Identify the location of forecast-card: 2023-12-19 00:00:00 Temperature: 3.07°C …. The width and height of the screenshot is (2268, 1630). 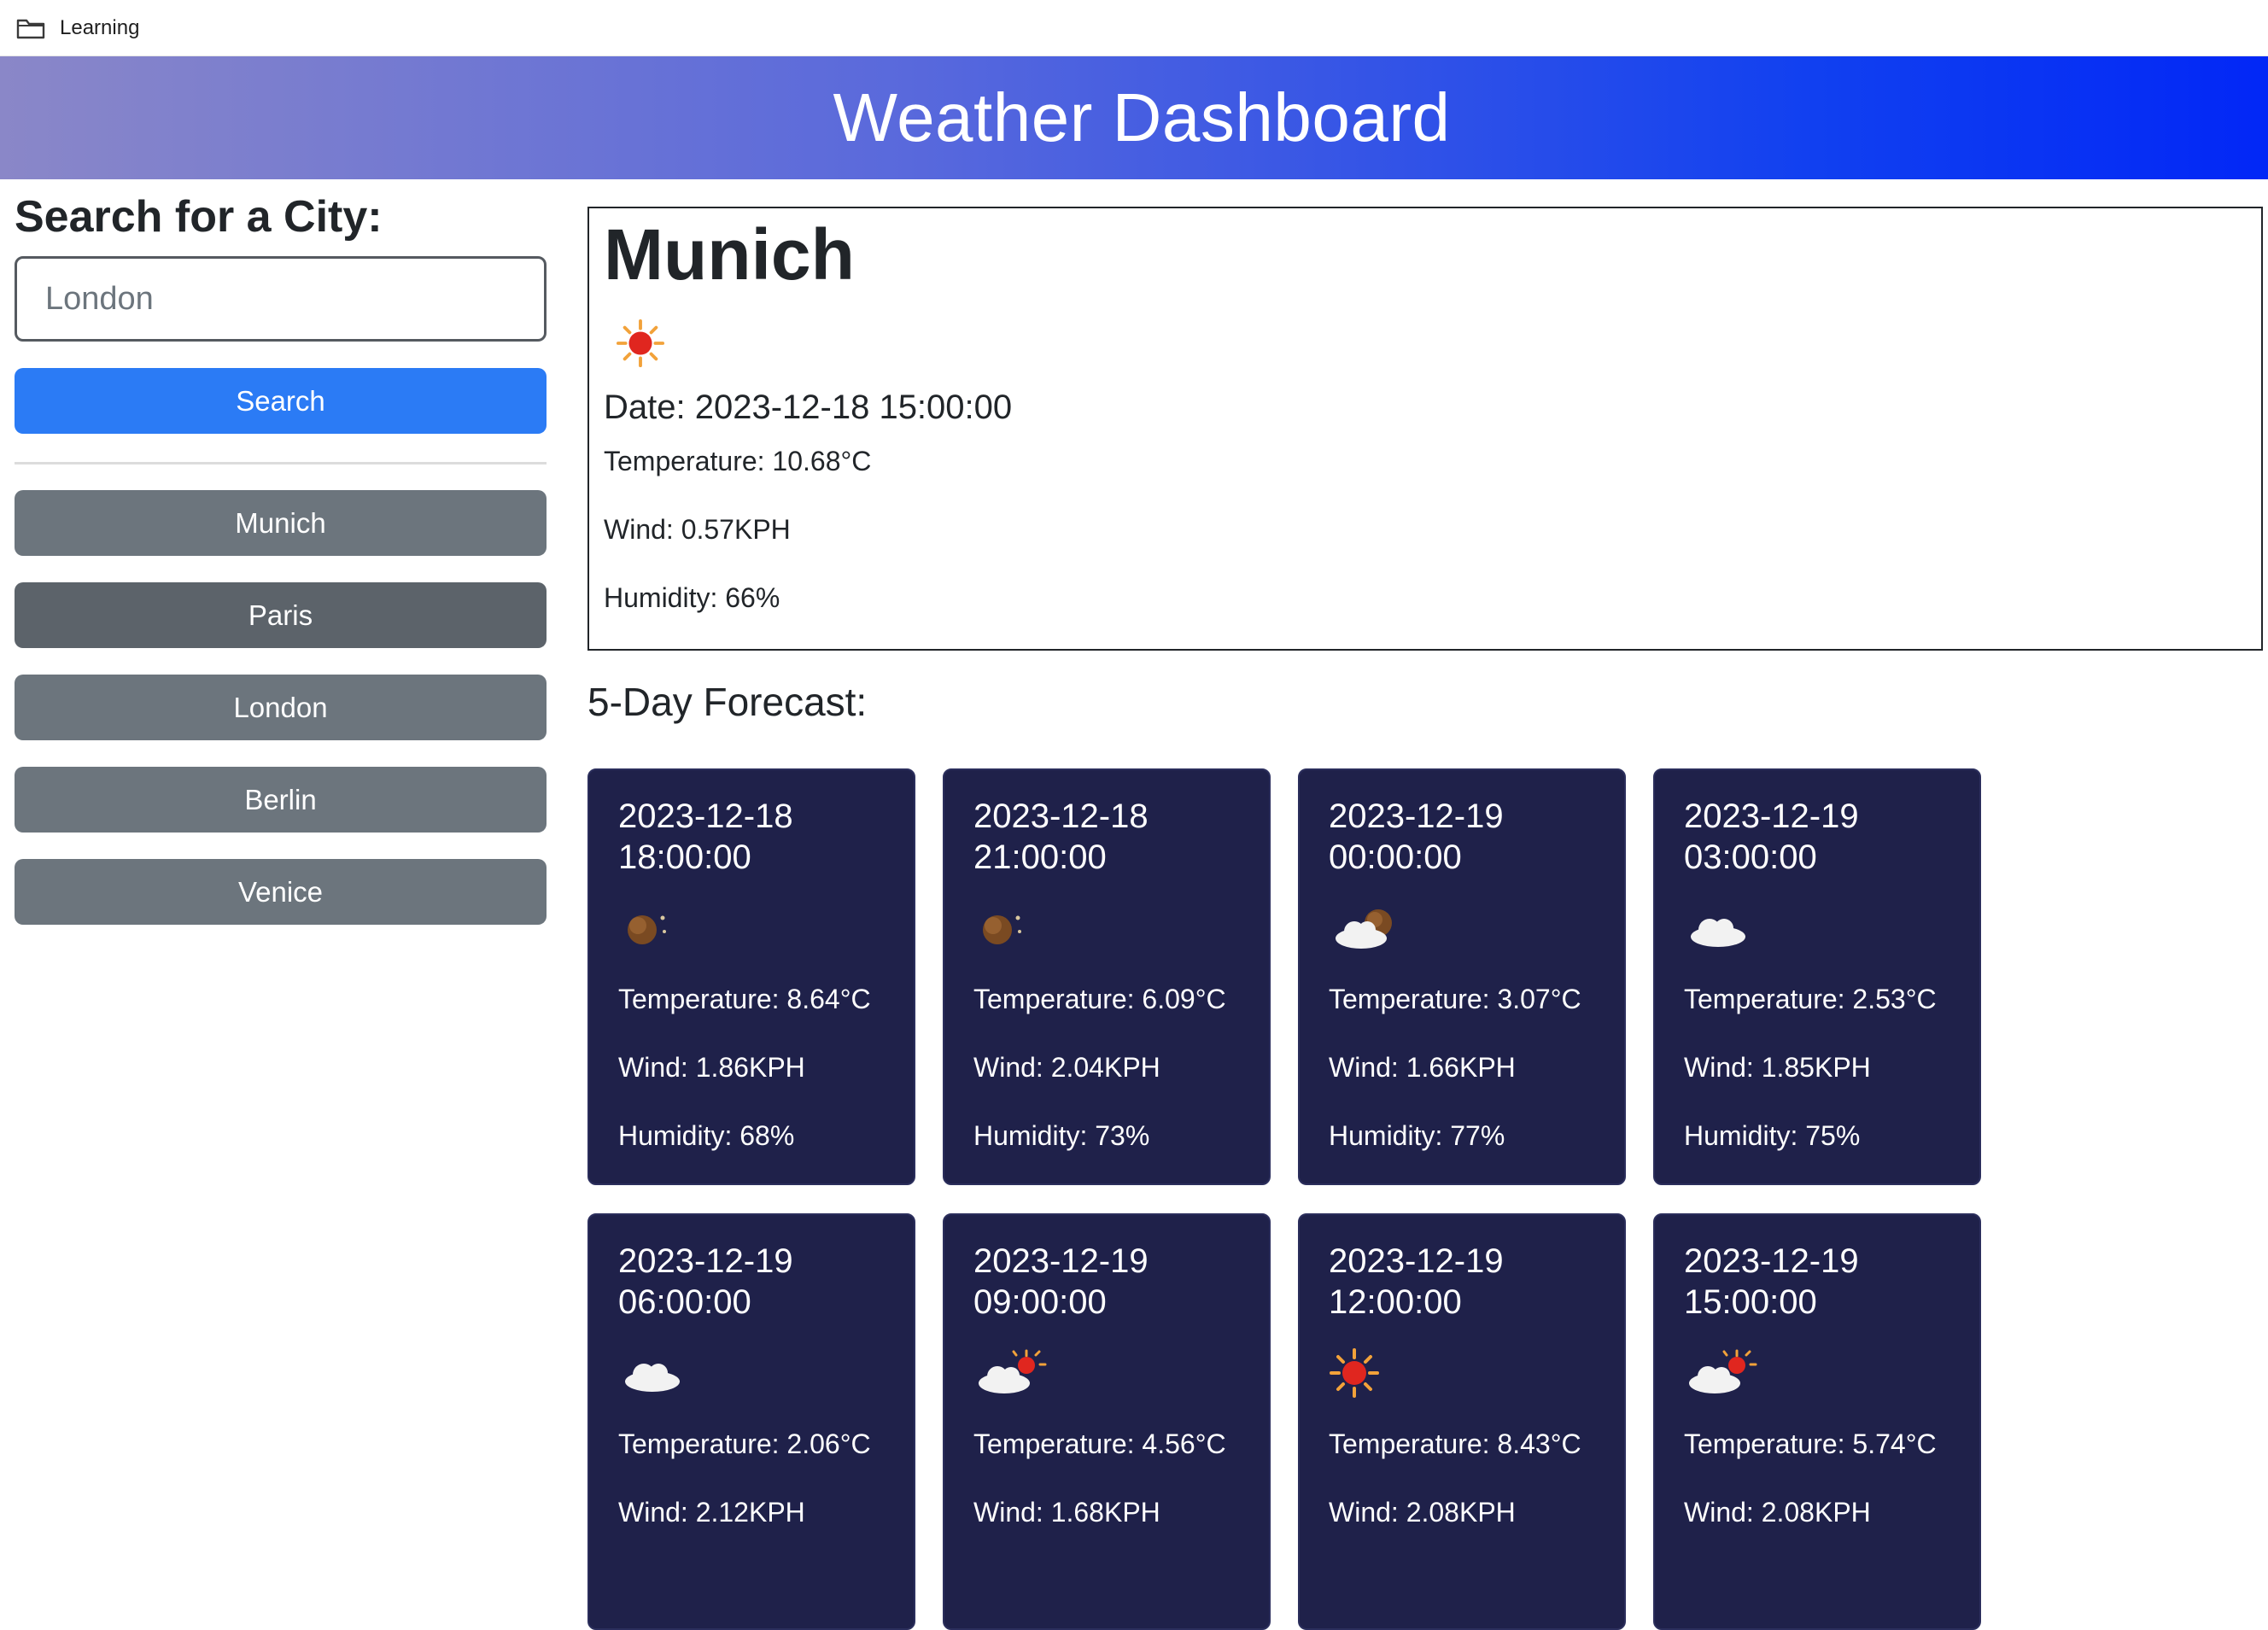
(1462, 976).